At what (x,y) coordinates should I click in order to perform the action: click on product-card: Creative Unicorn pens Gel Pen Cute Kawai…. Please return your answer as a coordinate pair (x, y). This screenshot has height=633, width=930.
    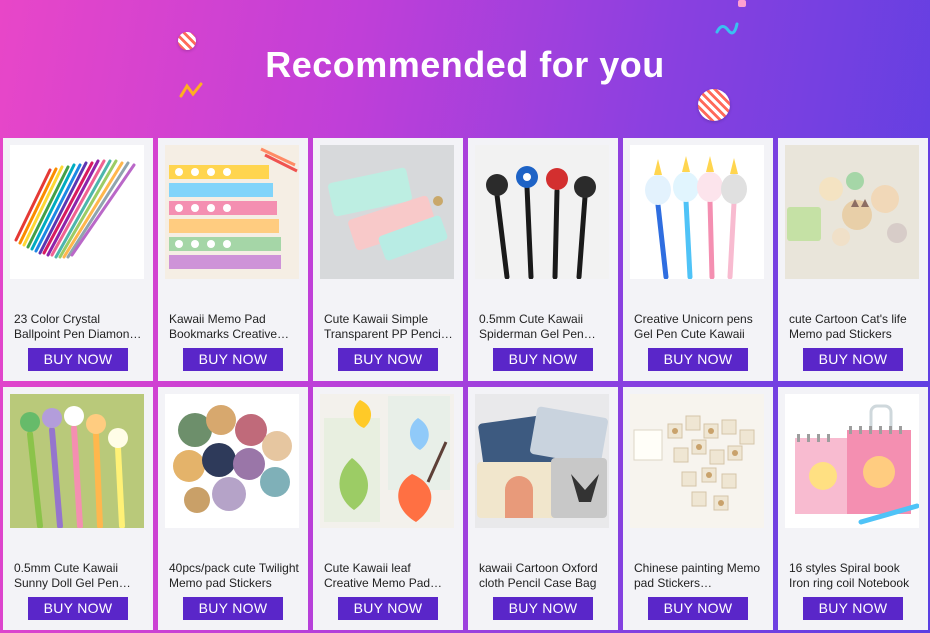
    Looking at the image, I should click on (698, 259).